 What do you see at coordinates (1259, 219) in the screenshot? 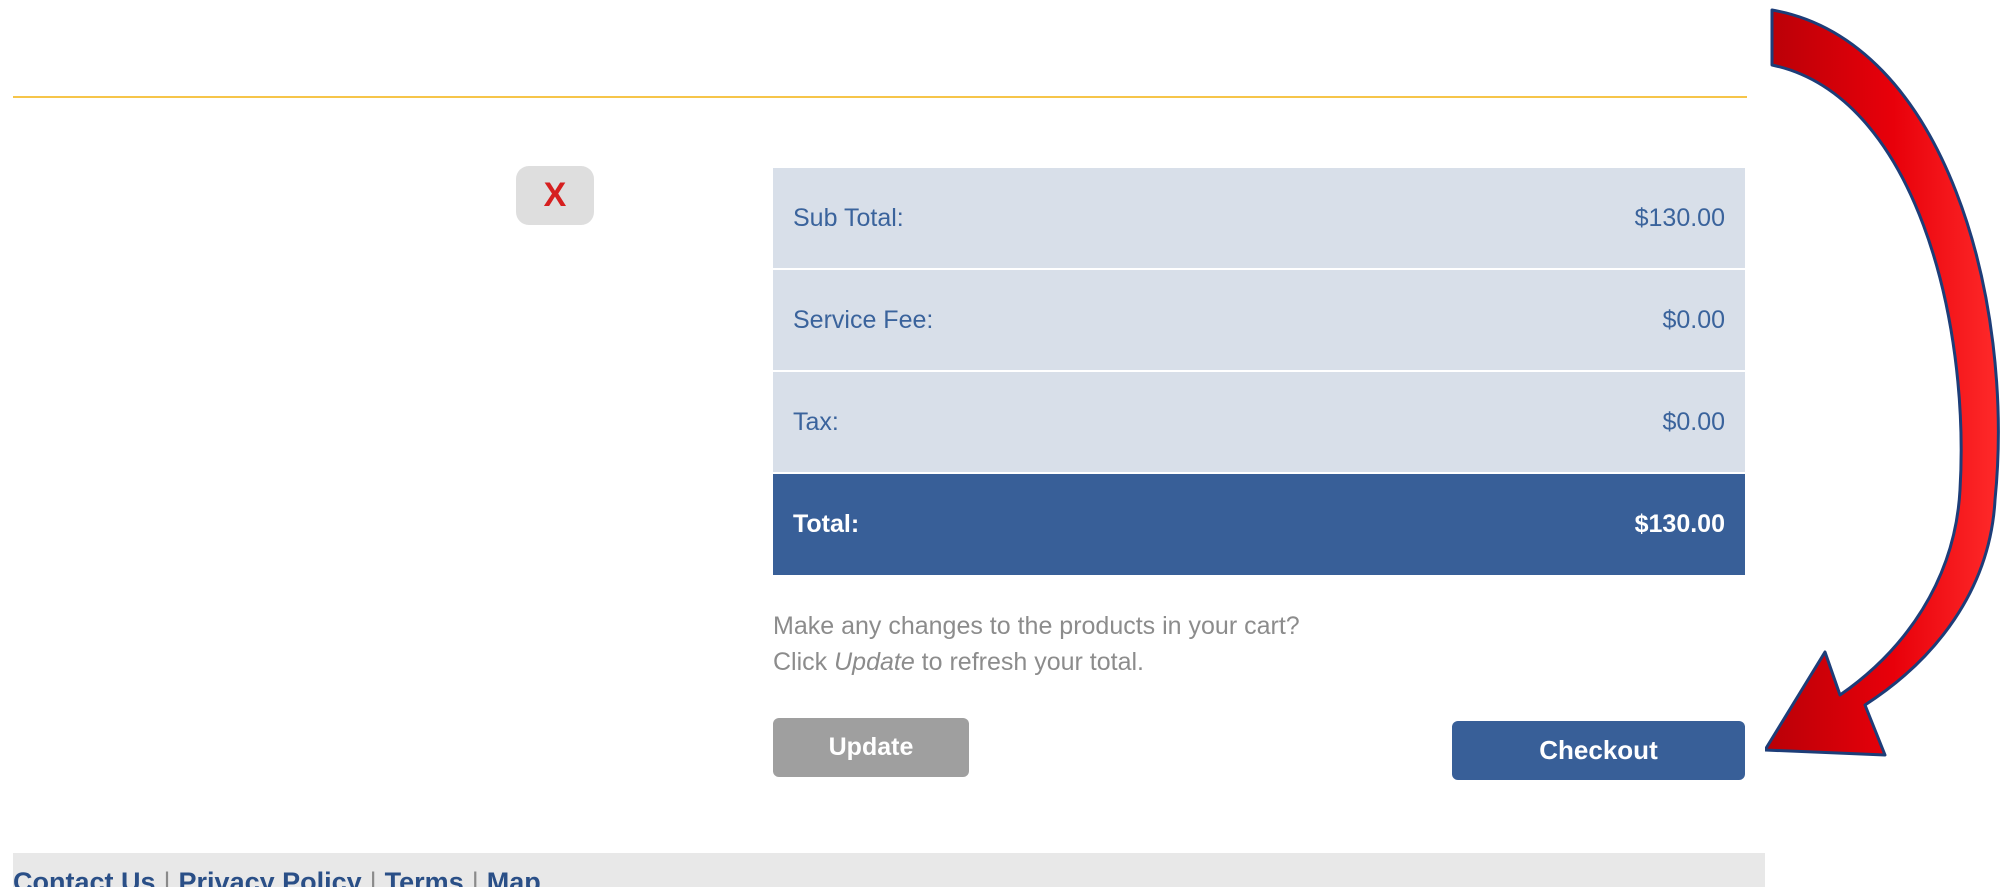
I see `summary-row-subtotal: Sub Total: $130.00` at bounding box center [1259, 219].